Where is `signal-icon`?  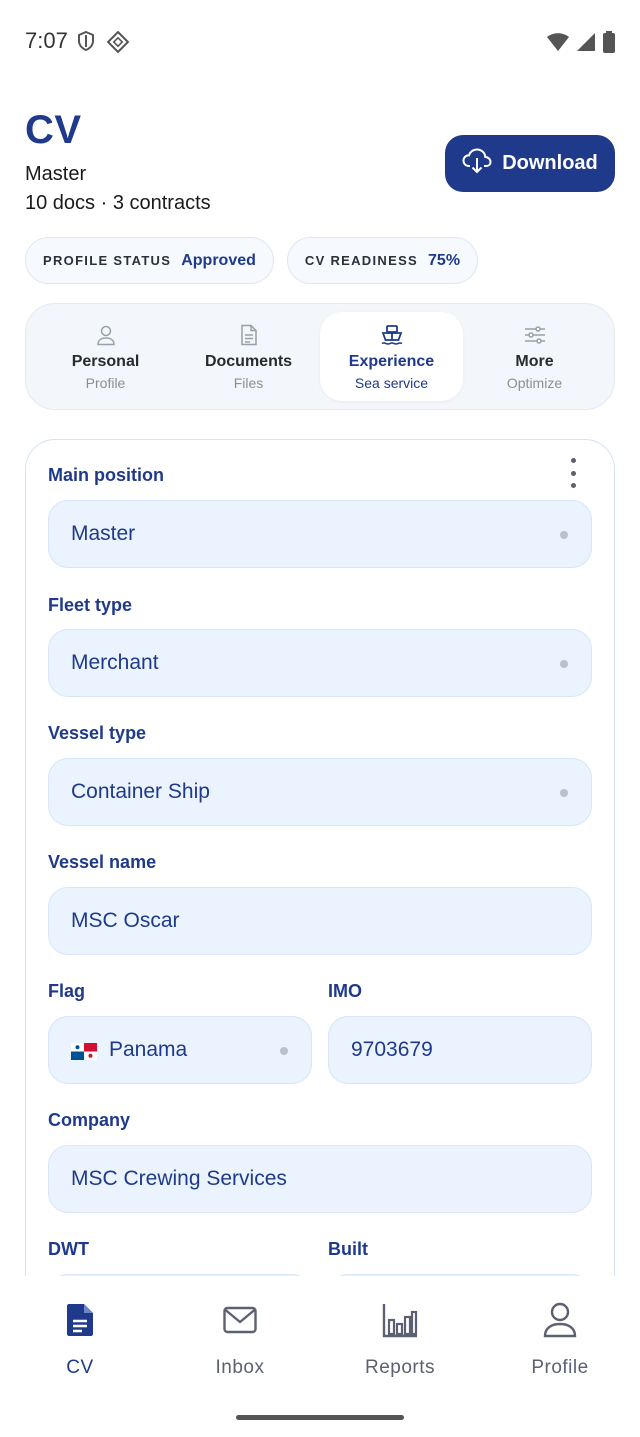
signal-icon is located at coordinates (586, 44).